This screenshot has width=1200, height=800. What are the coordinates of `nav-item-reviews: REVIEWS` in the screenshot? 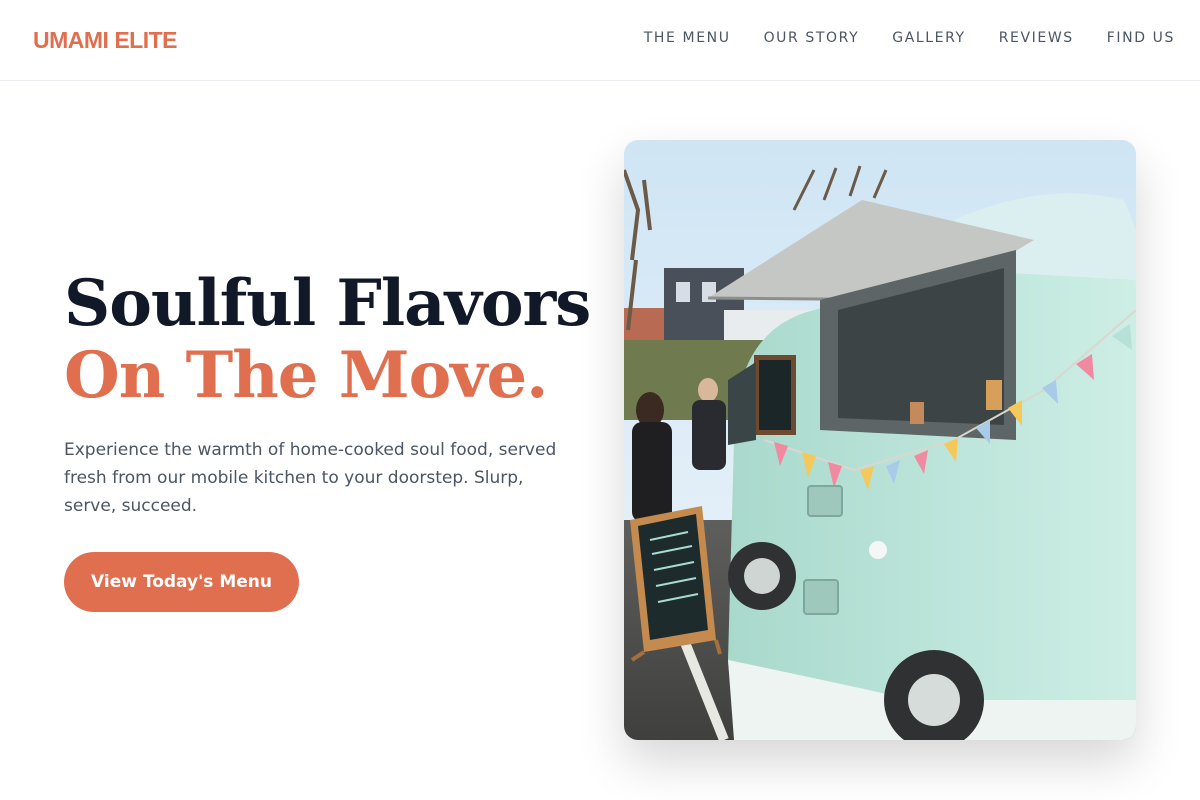 It's located at (1036, 38).